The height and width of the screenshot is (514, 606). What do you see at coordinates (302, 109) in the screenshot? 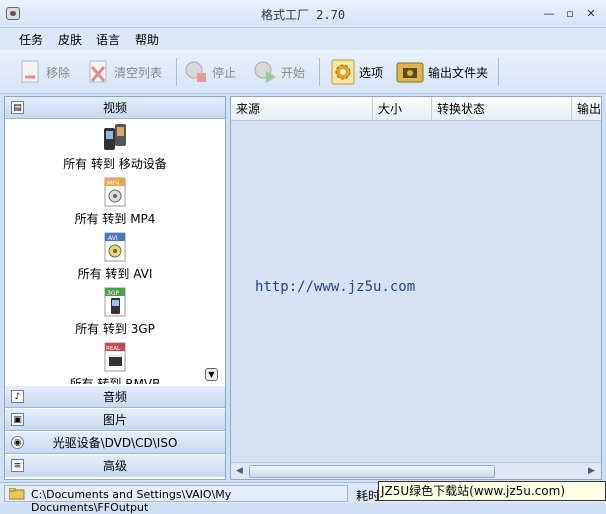
I see `column-header-source: 来源` at bounding box center [302, 109].